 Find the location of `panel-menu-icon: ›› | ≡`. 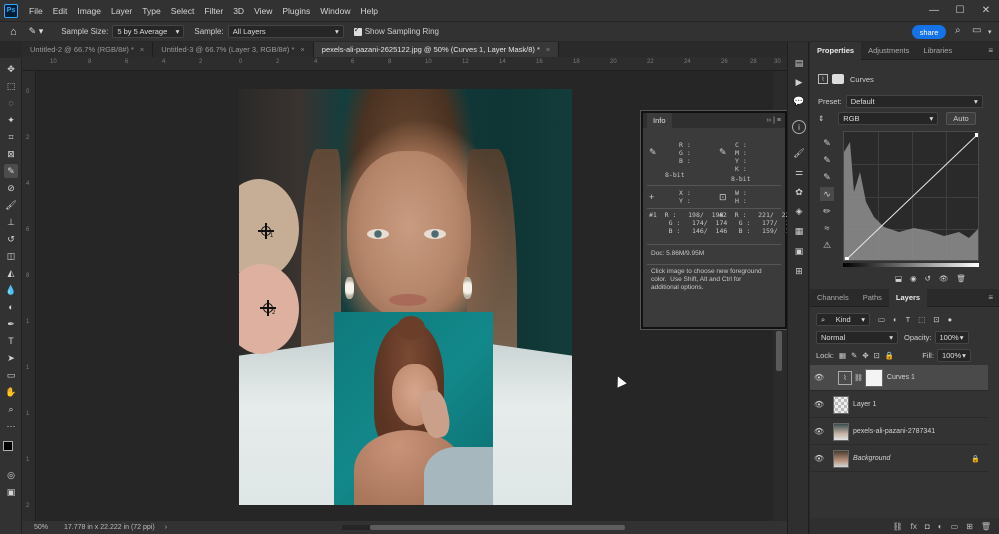

panel-menu-icon: ›› | ≡ is located at coordinates (774, 120).